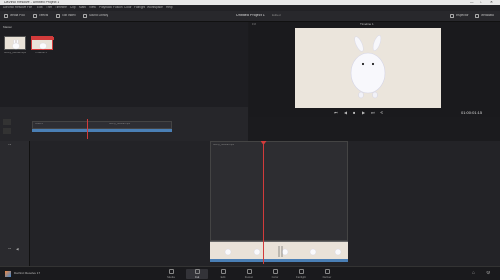  I want to click on sound-library-button: Sound Library, so click(95, 16).